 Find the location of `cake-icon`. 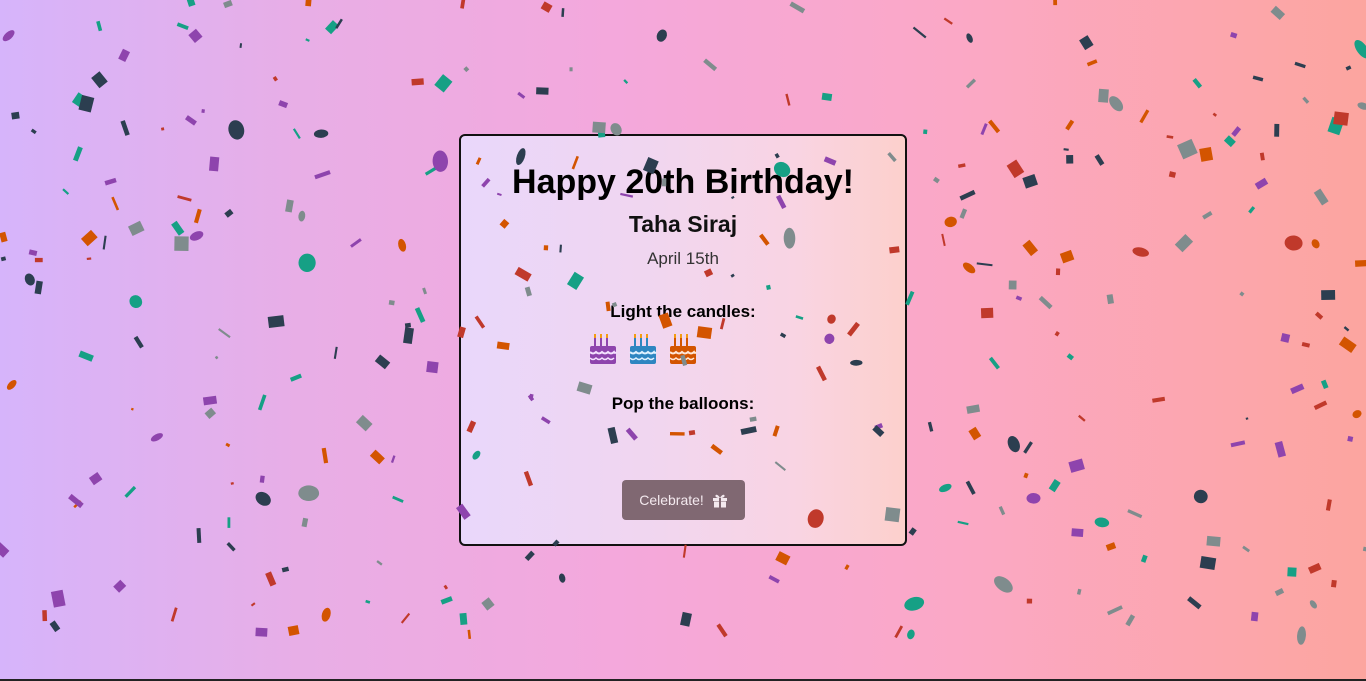

cake-icon is located at coordinates (643, 349).